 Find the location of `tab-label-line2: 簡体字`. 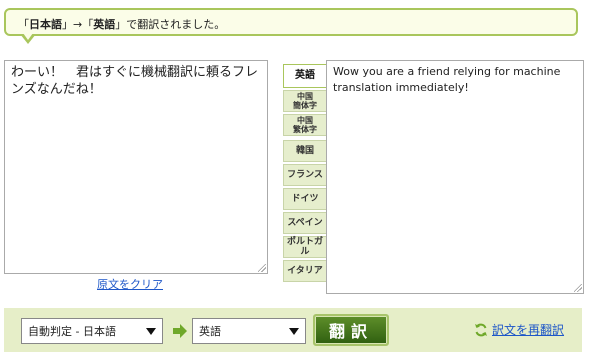

tab-label-line2: 簡体字 is located at coordinates (305, 105).